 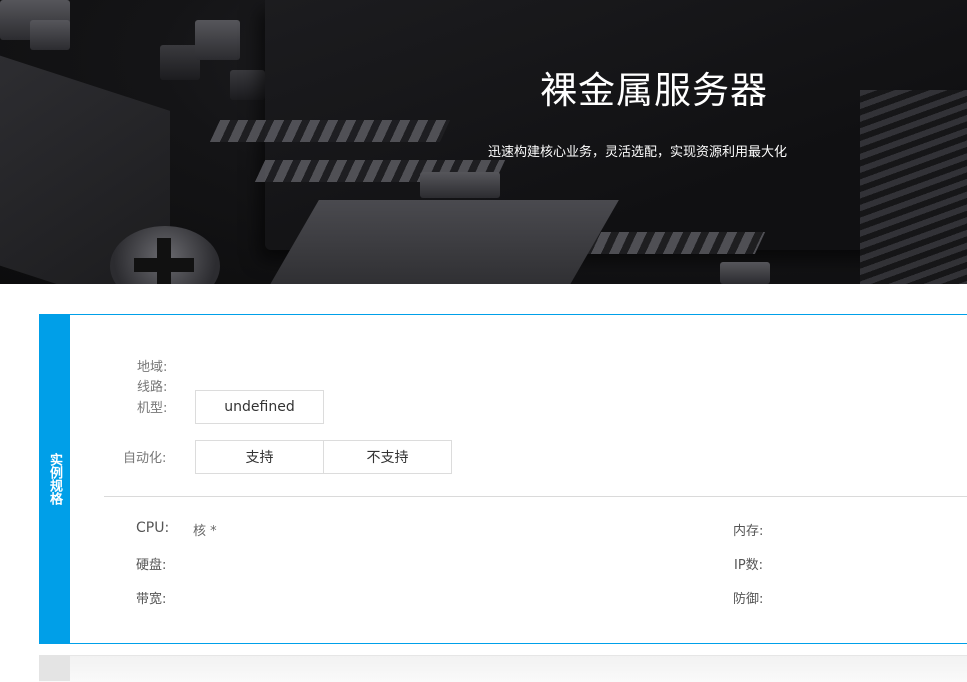 I want to click on instance-spec-tab: 实例规格, so click(x=54, y=479).